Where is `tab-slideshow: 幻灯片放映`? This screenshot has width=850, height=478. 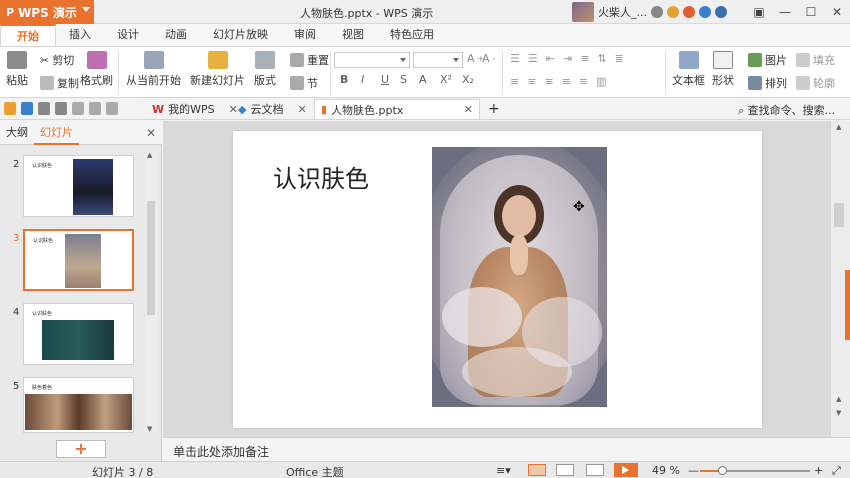
tab-slideshow: 幻灯片放映 is located at coordinates (240, 35).